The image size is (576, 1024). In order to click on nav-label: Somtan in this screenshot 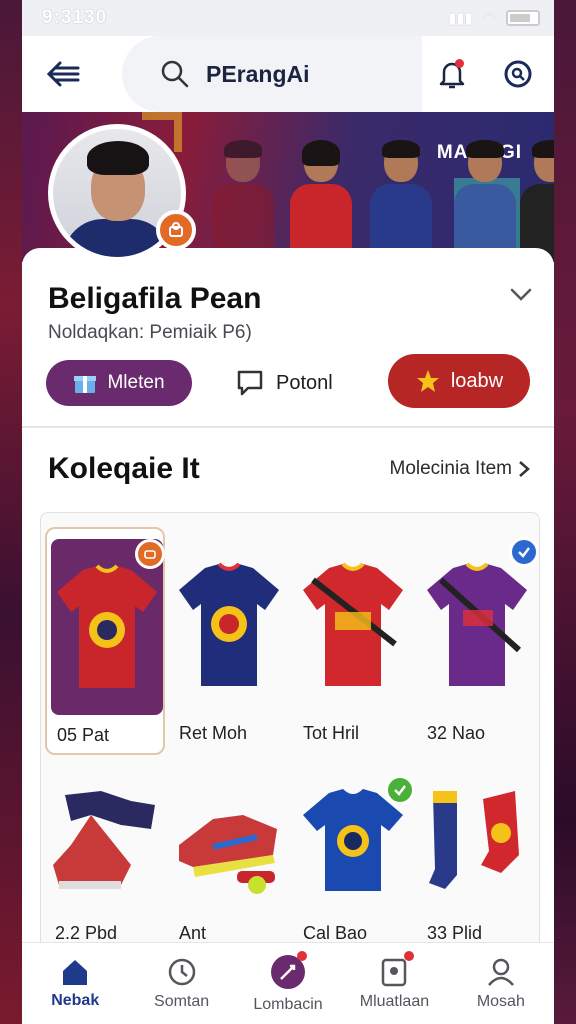, I will do `click(182, 1001)`.